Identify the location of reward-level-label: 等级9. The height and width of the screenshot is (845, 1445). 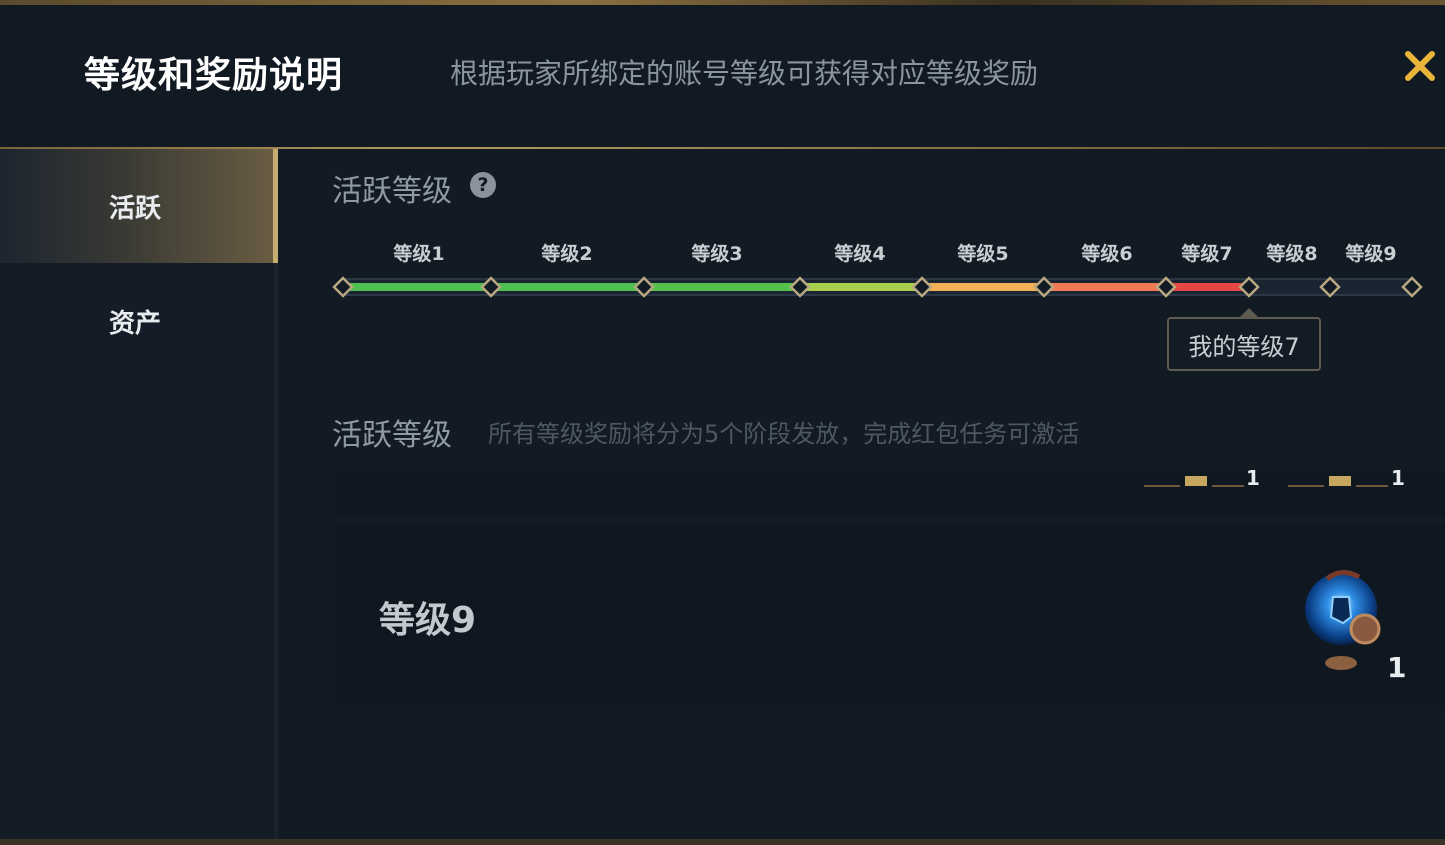
(428, 620).